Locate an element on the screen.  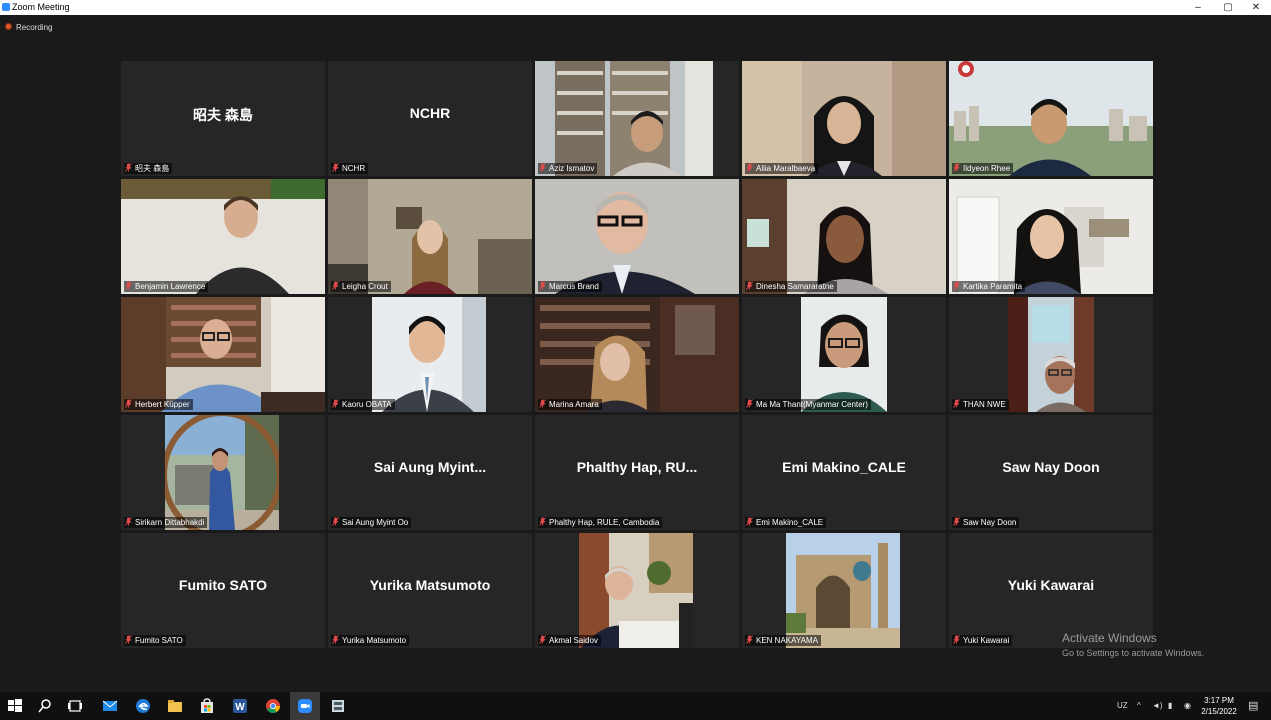
window-title: Zoom Meeting is located at coordinates (41, 7).